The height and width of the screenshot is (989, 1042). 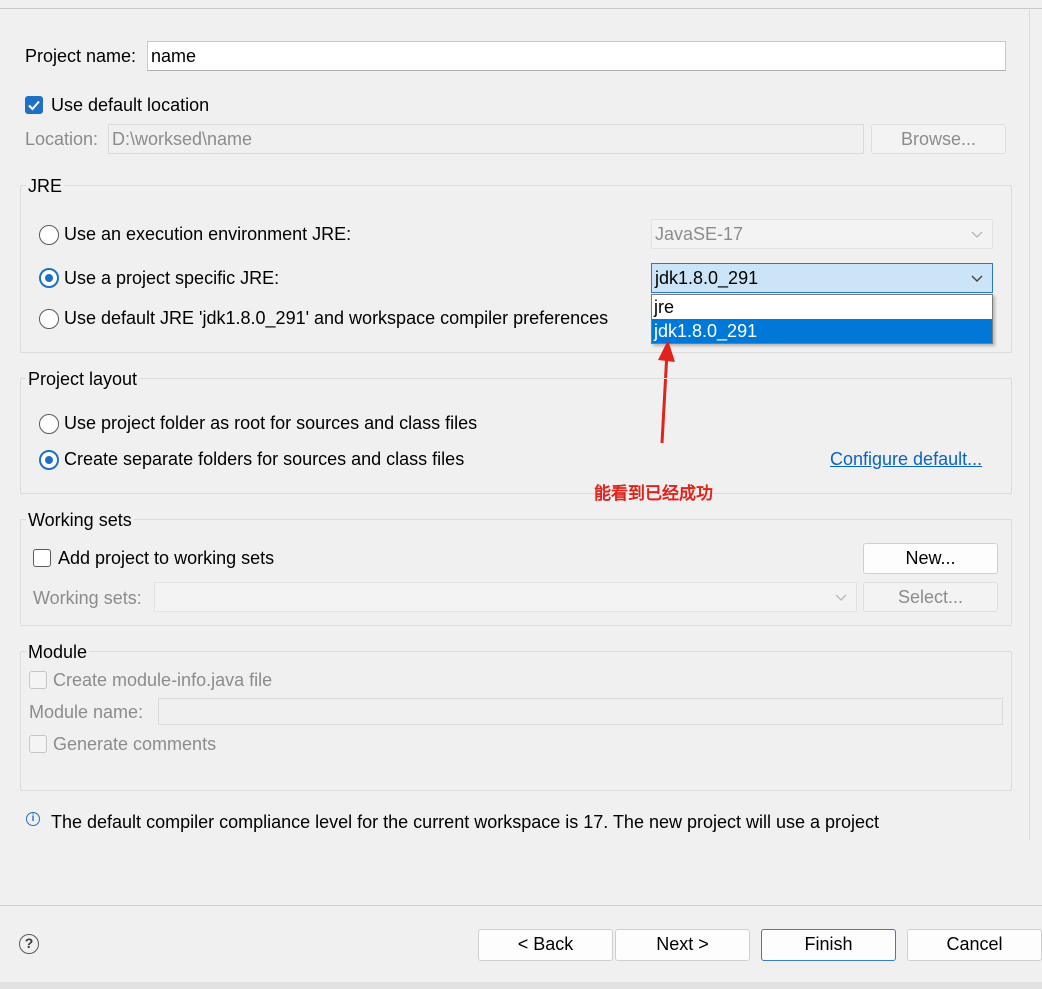 I want to click on success-annotation: 能看到已经成功, so click(x=653, y=493).